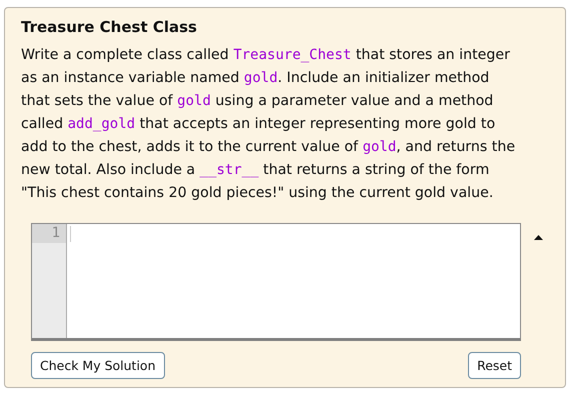 The height and width of the screenshot is (402, 587). What do you see at coordinates (70, 234) in the screenshot?
I see `text-cursor` at bounding box center [70, 234].